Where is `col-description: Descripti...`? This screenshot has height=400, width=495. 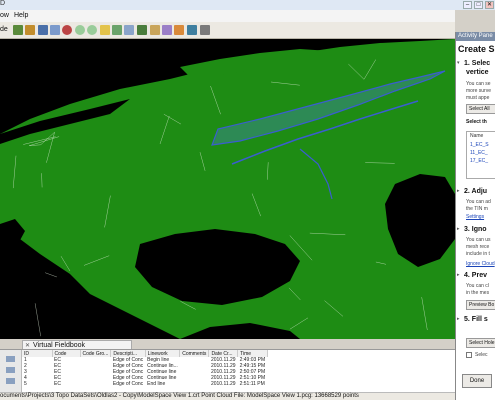 col-description: Descripti... is located at coordinates (128, 353).